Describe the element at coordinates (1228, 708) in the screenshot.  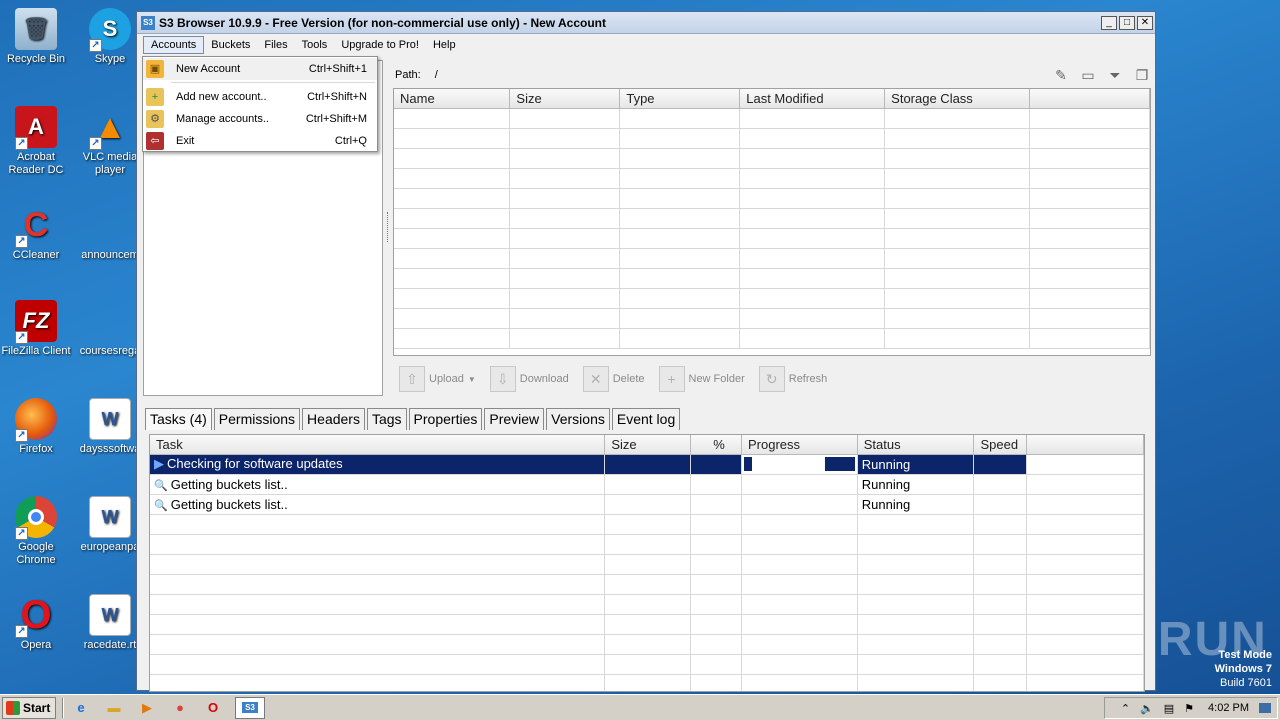
I see `clock: 4:02 PM` at that location.